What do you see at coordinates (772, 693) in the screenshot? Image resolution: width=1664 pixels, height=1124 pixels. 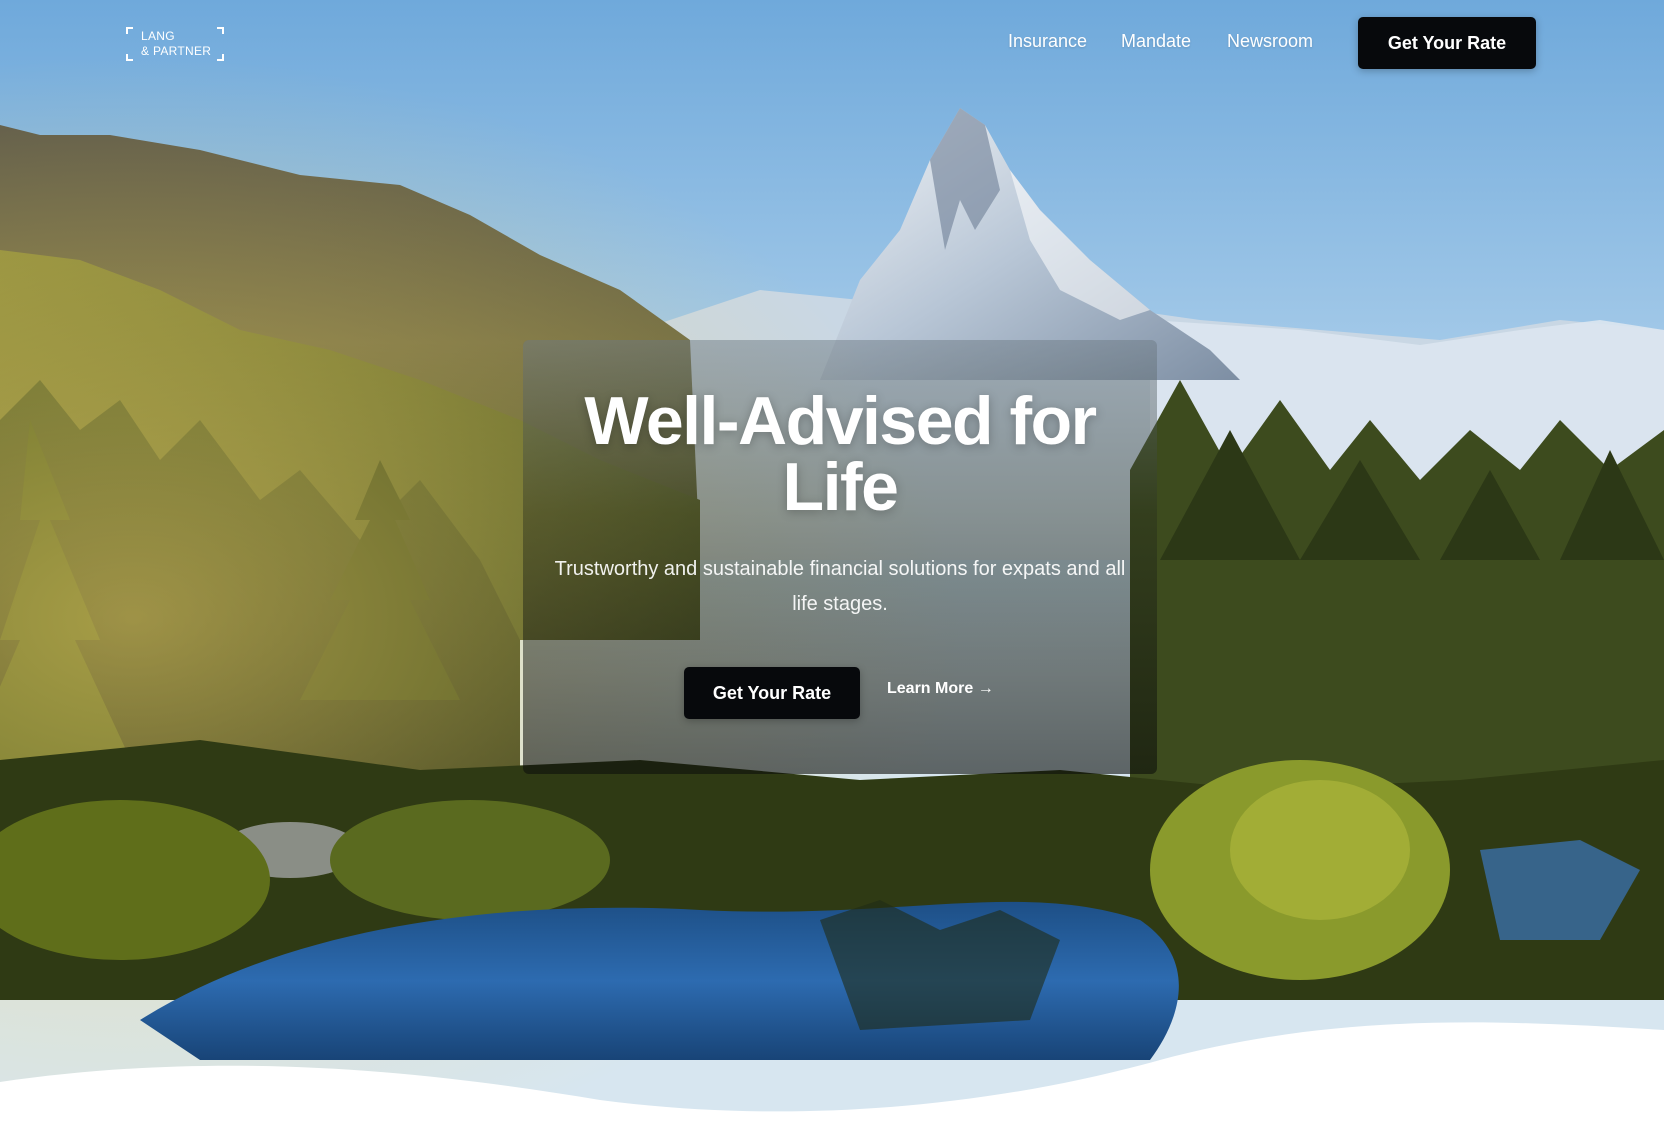 I see `hero-get-rate-button: Get Your Rate` at bounding box center [772, 693].